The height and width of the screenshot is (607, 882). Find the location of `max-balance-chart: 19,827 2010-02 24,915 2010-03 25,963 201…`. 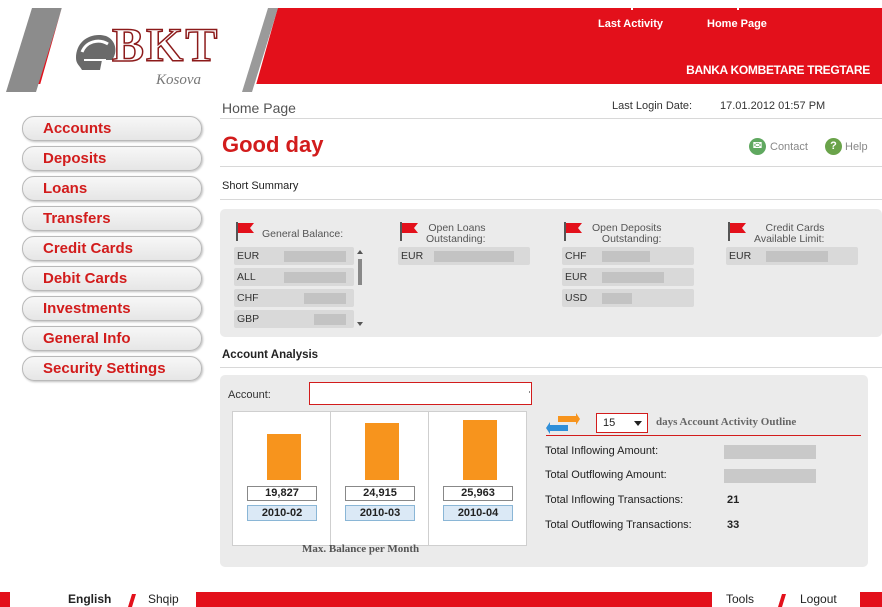

max-balance-chart: 19,827 2010-02 24,915 2010-03 25,963 201… is located at coordinates (379, 478).